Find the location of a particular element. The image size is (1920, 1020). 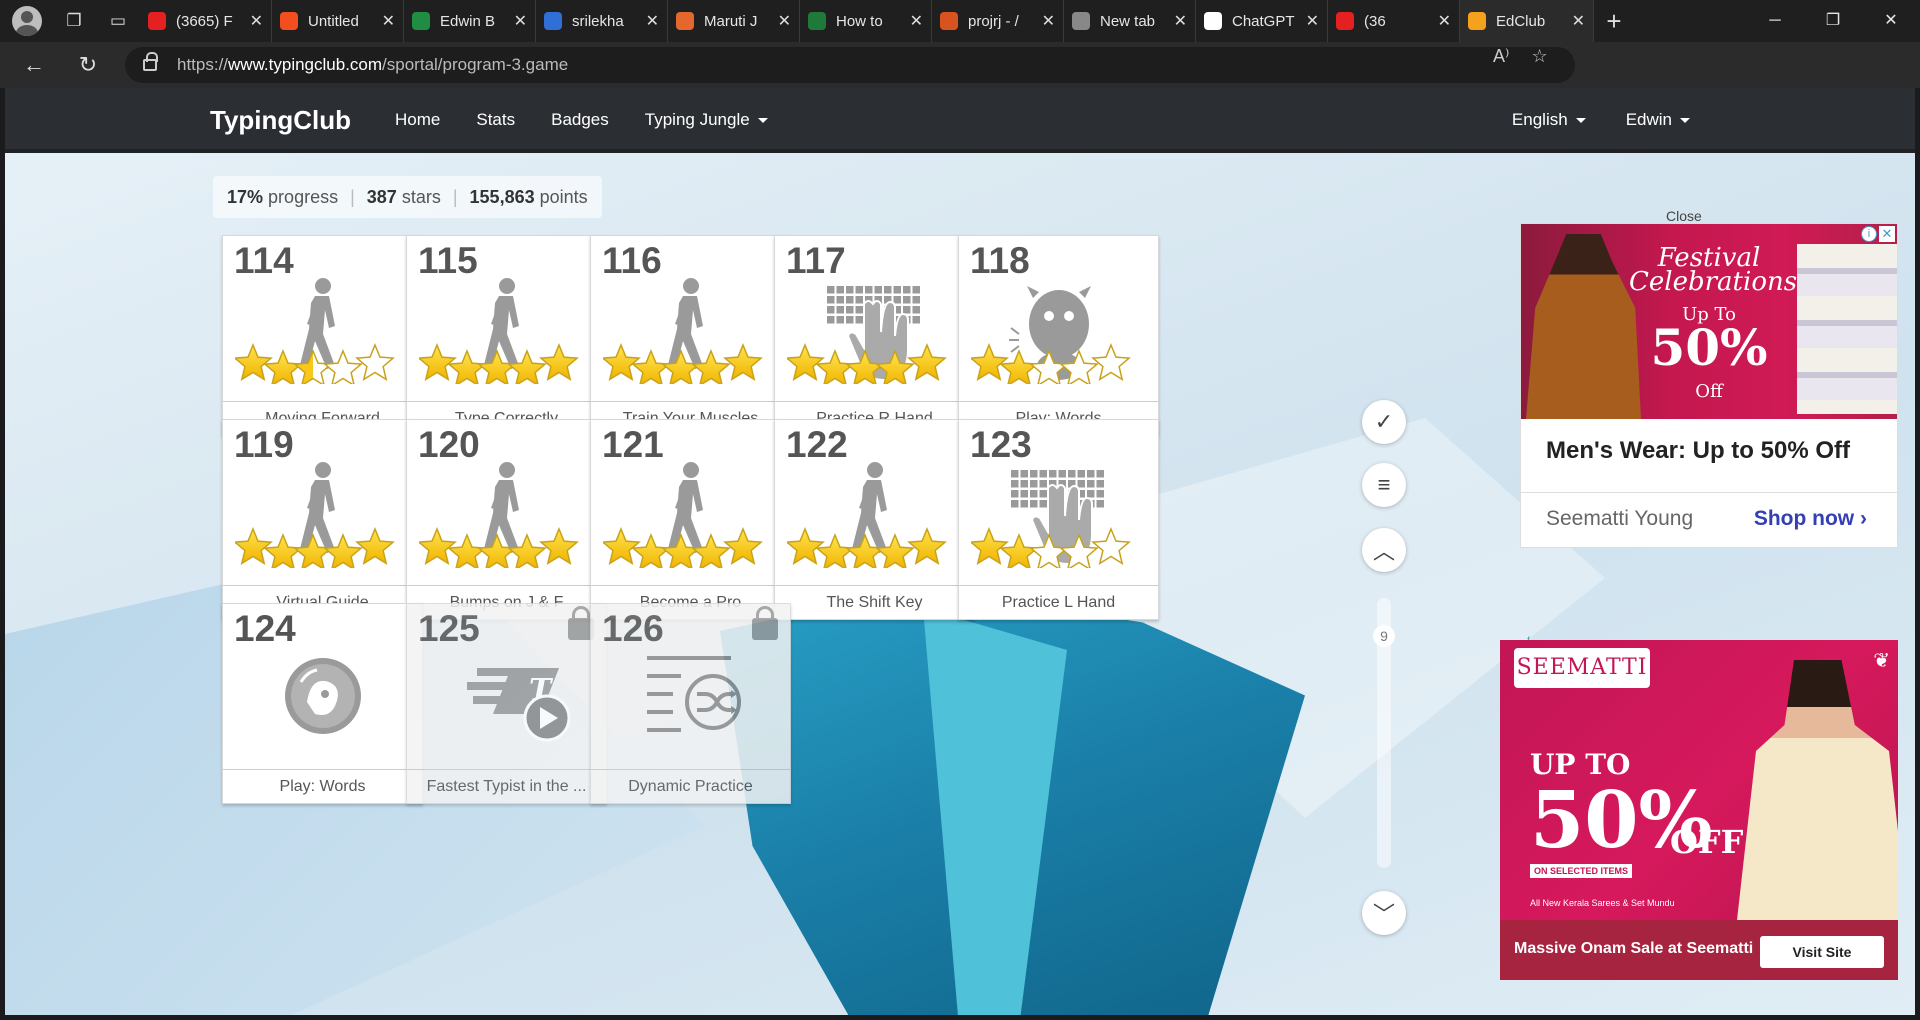

tab-title: (36 is located at coordinates (1375, 21).